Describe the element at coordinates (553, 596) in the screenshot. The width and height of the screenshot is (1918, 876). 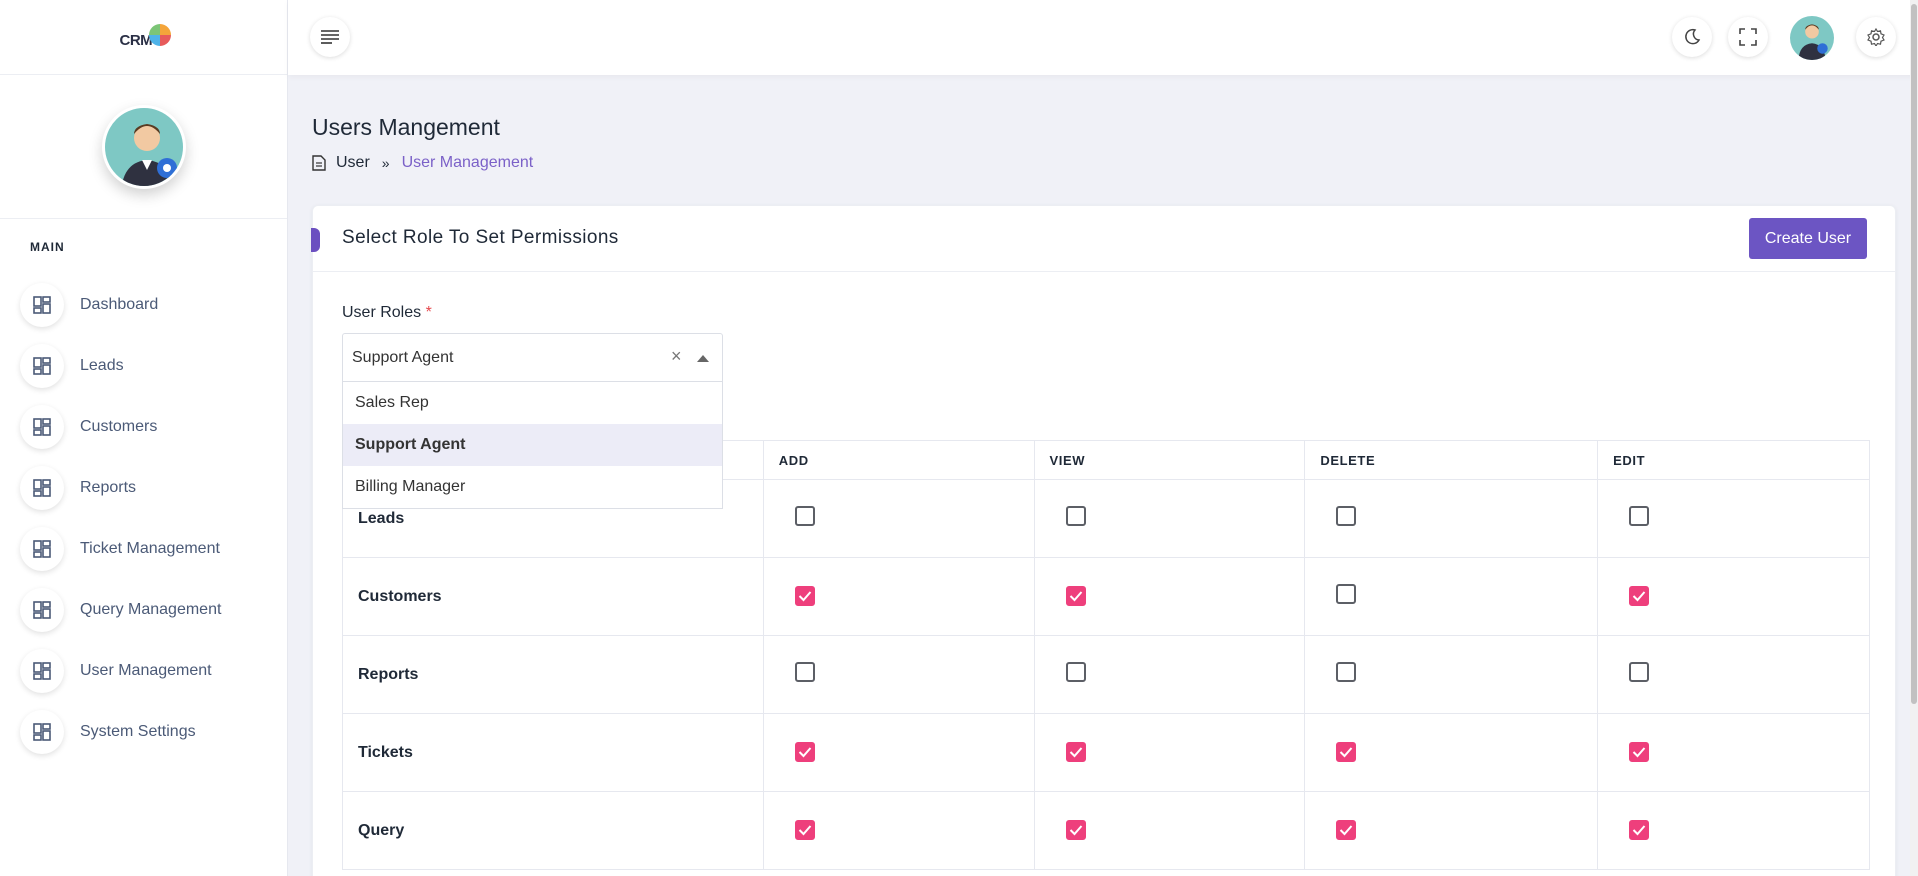
I see `row-module-name: Customers` at that location.